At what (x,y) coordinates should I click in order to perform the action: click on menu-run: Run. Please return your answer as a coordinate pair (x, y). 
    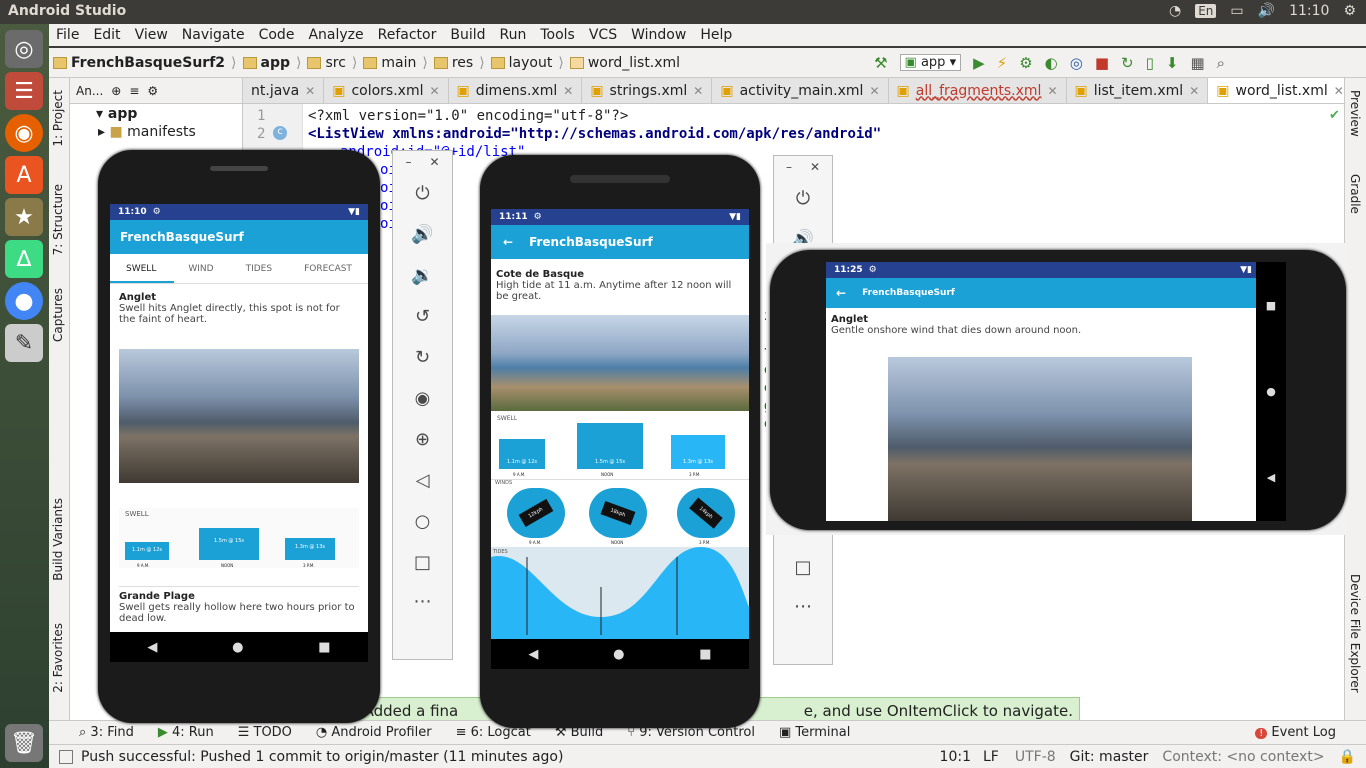
    Looking at the image, I should click on (513, 35).